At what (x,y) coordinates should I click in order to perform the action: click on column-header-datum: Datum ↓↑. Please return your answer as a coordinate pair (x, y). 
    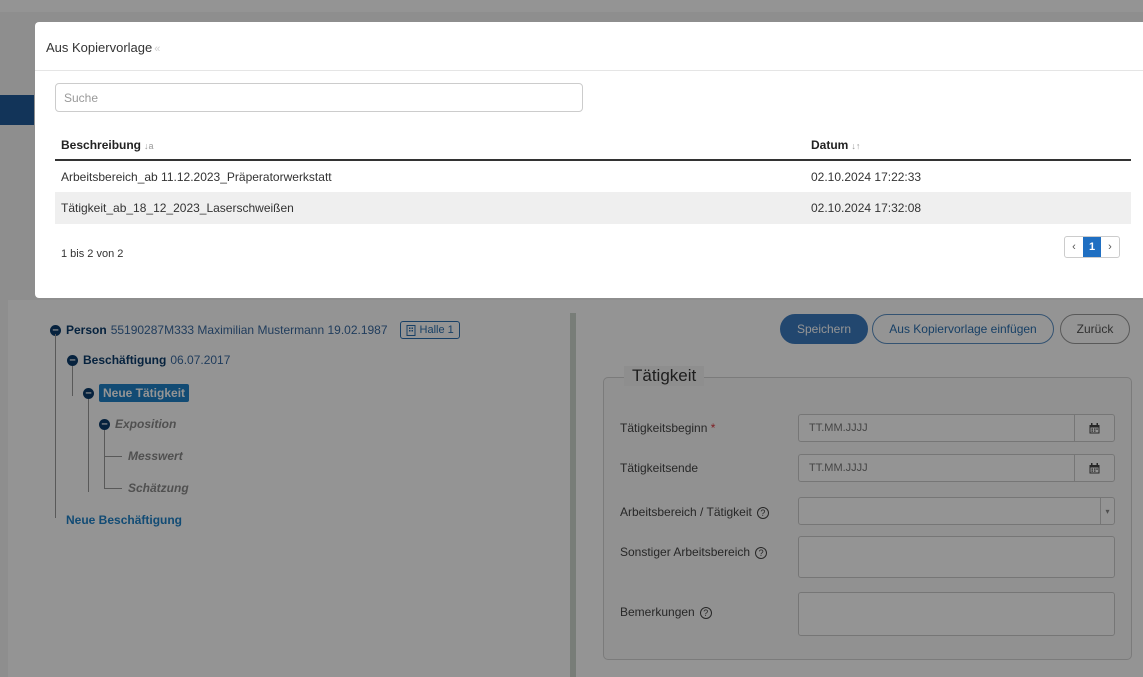
    Looking at the image, I should click on (968, 145).